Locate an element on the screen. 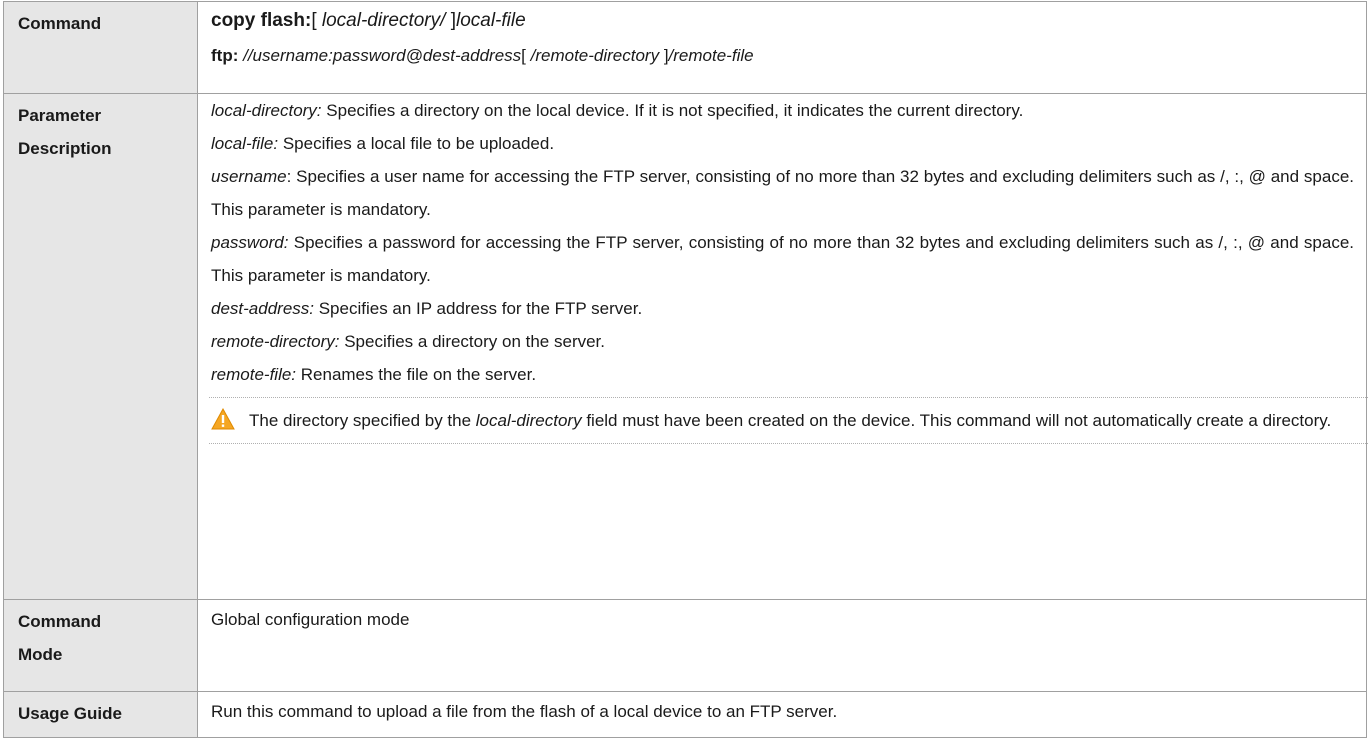 The image size is (1368, 738). remote-file-arg: /remote-file is located at coordinates (711, 55).